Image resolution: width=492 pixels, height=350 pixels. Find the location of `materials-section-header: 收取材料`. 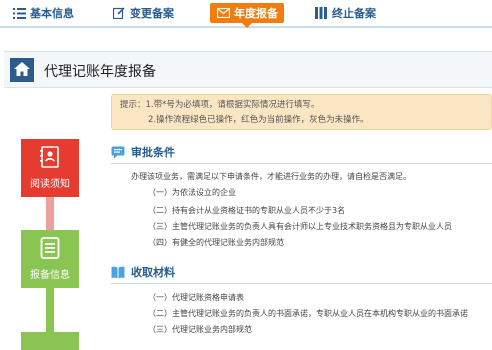

materials-section-header: 收取材料 is located at coordinates (143, 272).